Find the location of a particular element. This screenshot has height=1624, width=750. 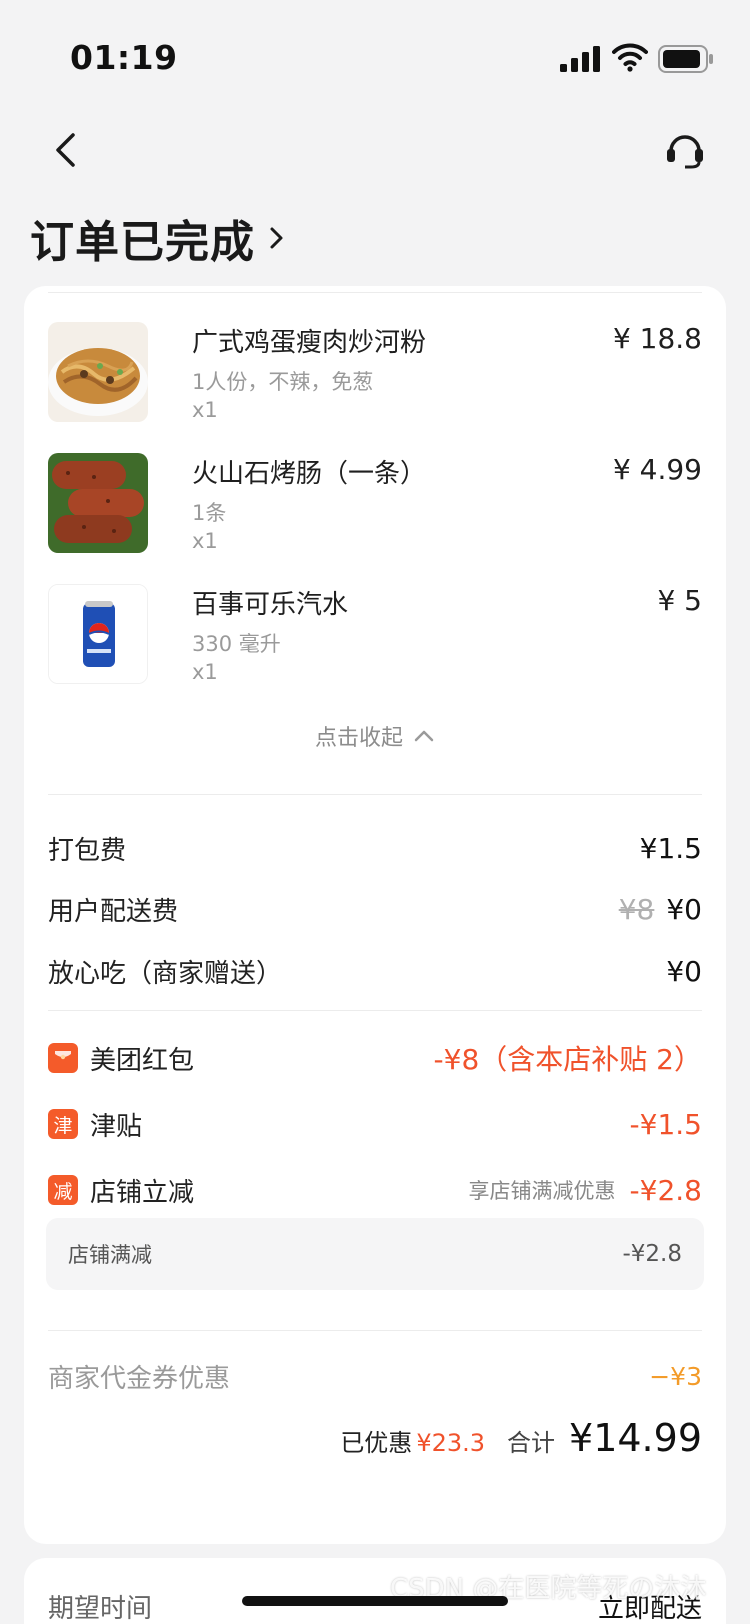

fee-amount: ¥1.5 is located at coordinates (670, 848).